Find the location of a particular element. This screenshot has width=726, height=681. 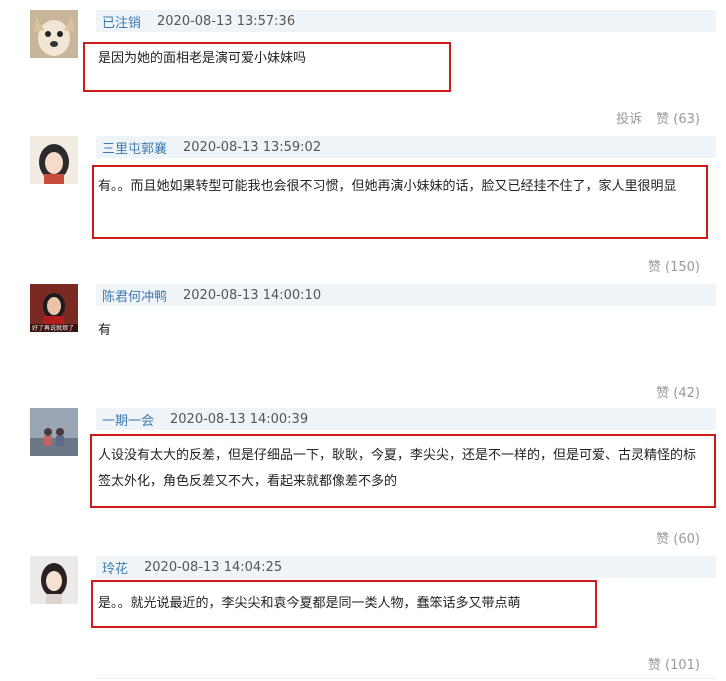

comment-meta: 已注销 2020-08-13 13:57:36 is located at coordinates (406, 21).